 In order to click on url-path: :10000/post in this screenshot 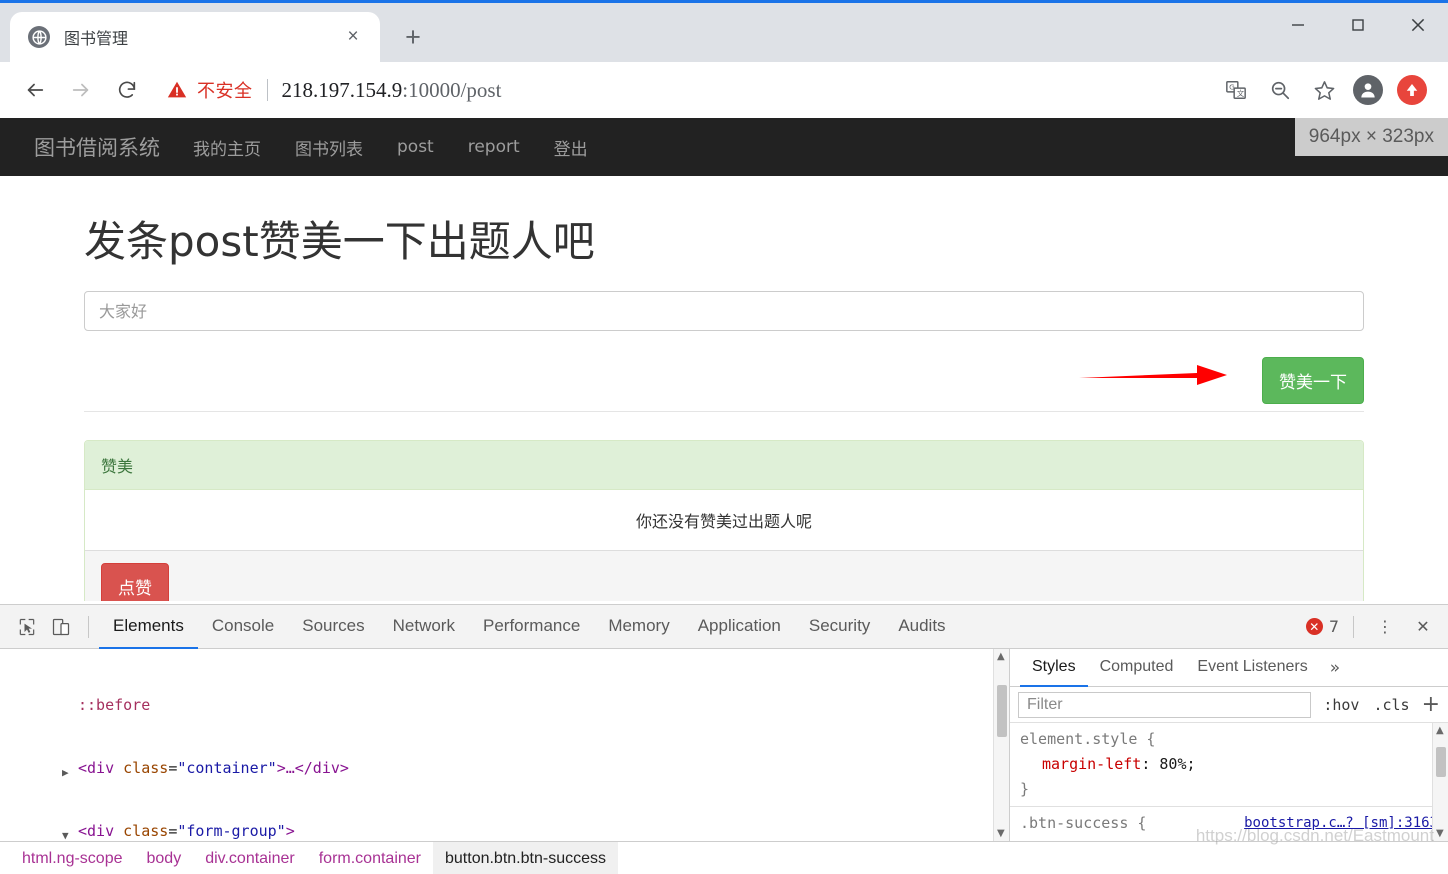, I will do `click(452, 89)`.